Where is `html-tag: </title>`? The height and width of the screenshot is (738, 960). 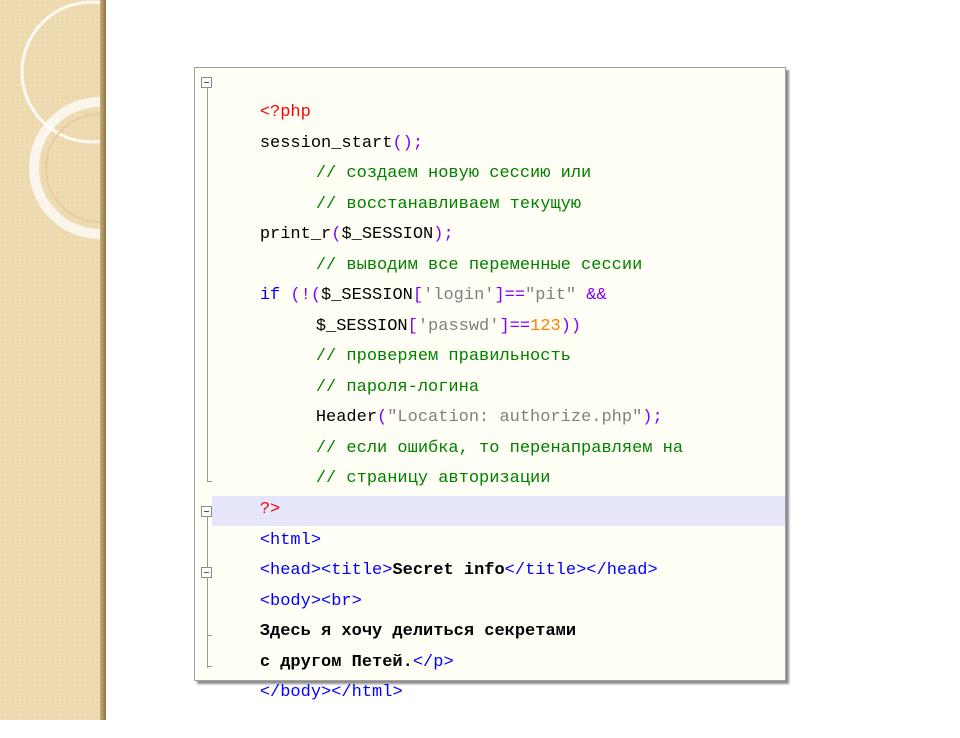 html-tag: </title> is located at coordinates (545, 570).